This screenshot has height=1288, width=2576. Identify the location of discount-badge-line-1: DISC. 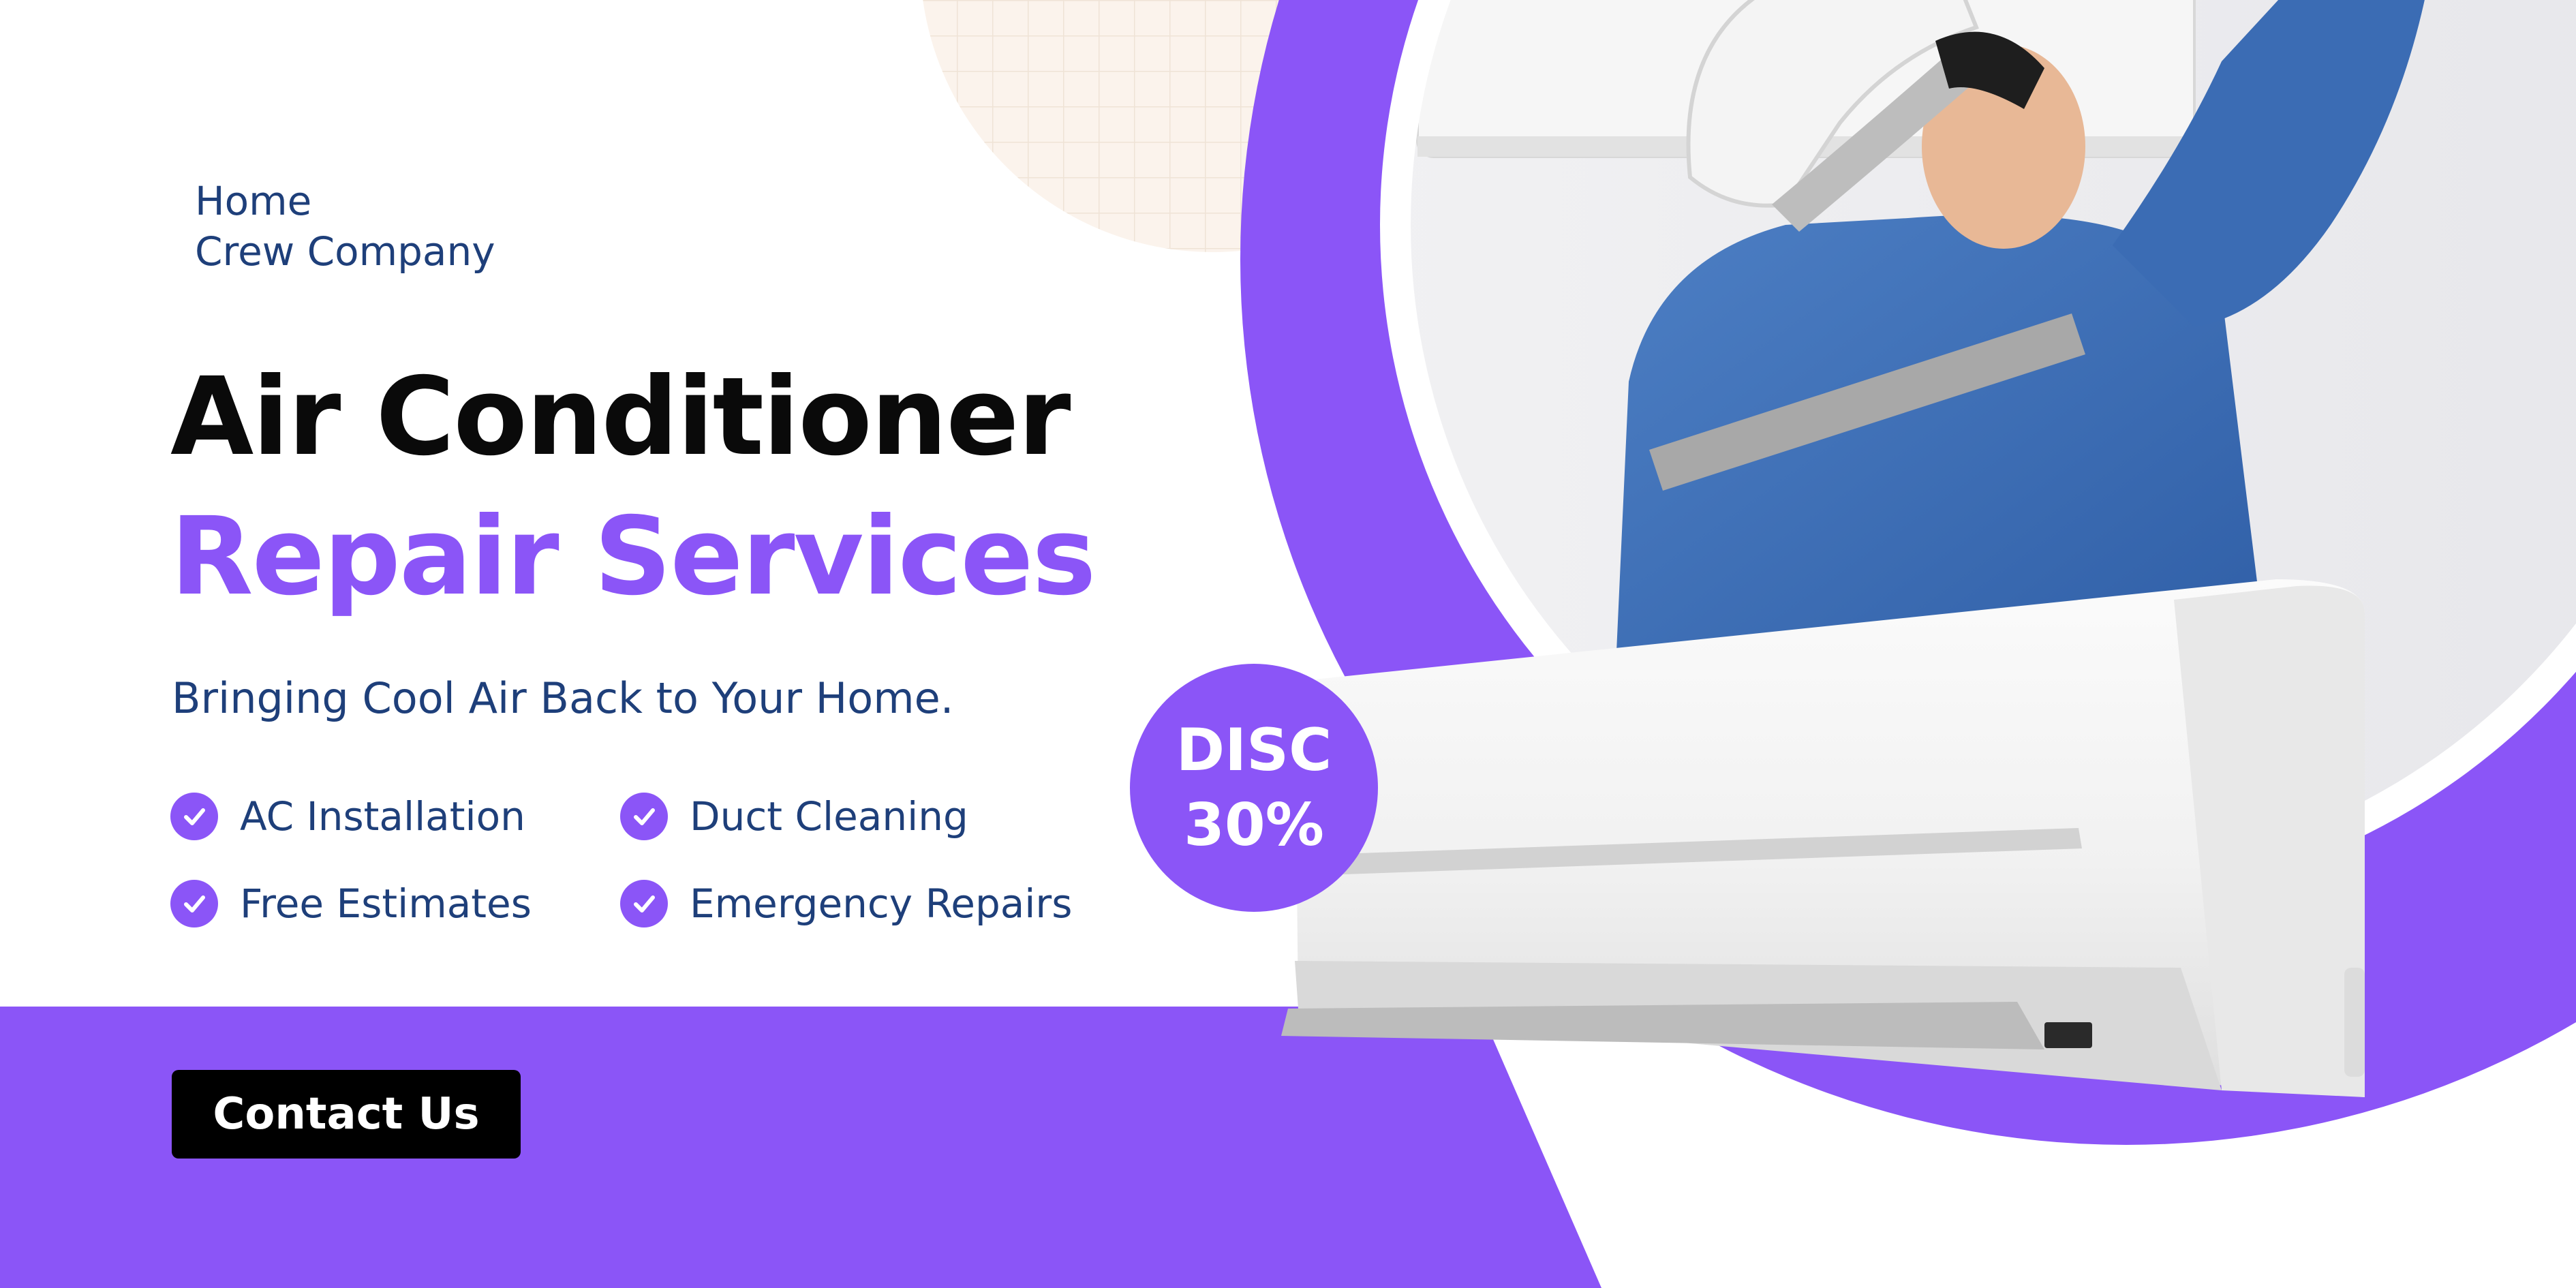
(1254, 750).